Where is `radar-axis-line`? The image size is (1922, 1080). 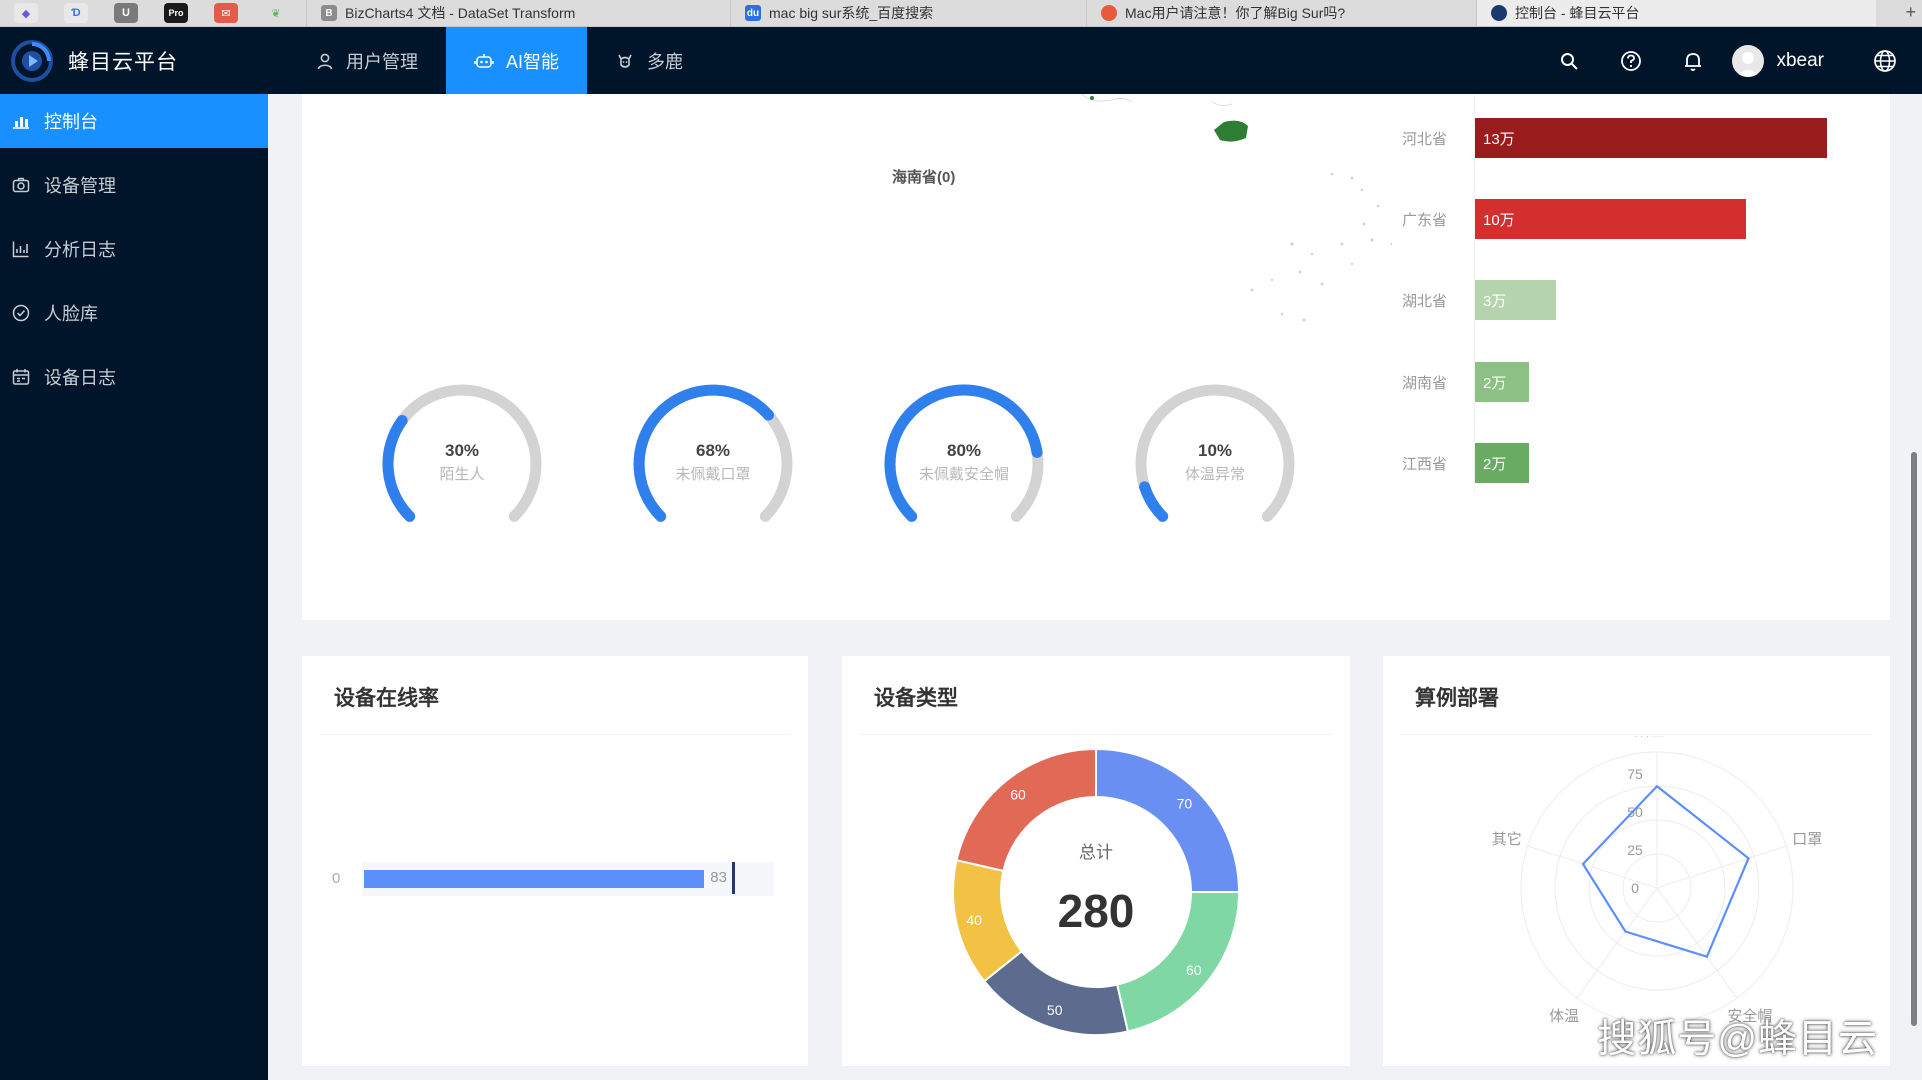
radar-axis-line is located at coordinates (1721, 867).